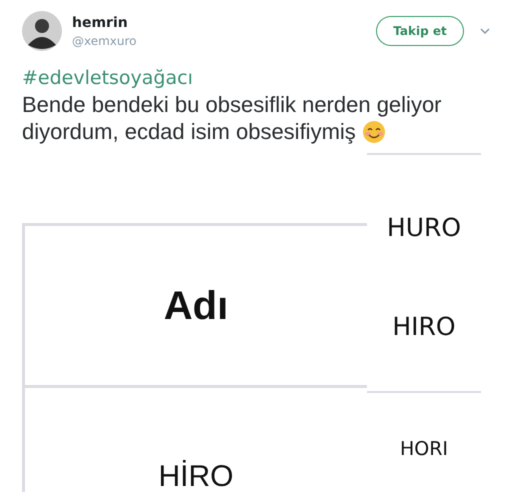 The image size is (506, 499). Describe the element at coordinates (424, 449) in the screenshot. I see `table-cell-text: HORI` at that location.